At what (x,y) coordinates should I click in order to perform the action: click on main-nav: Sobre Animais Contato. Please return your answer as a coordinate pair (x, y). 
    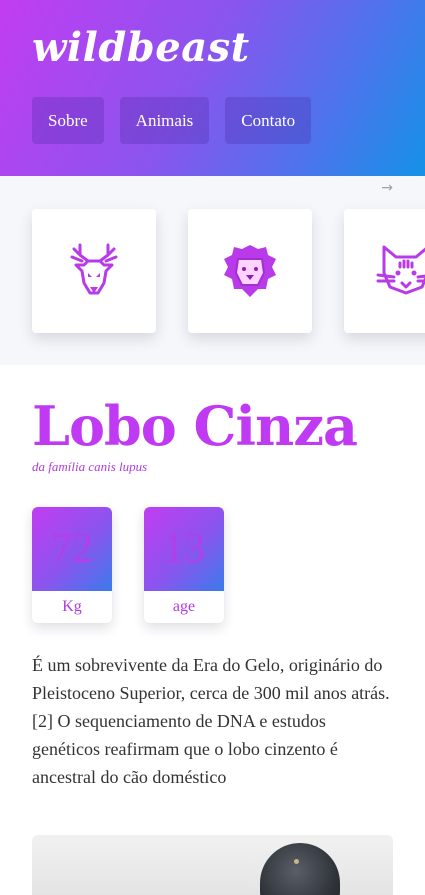
    Looking at the image, I should click on (172, 120).